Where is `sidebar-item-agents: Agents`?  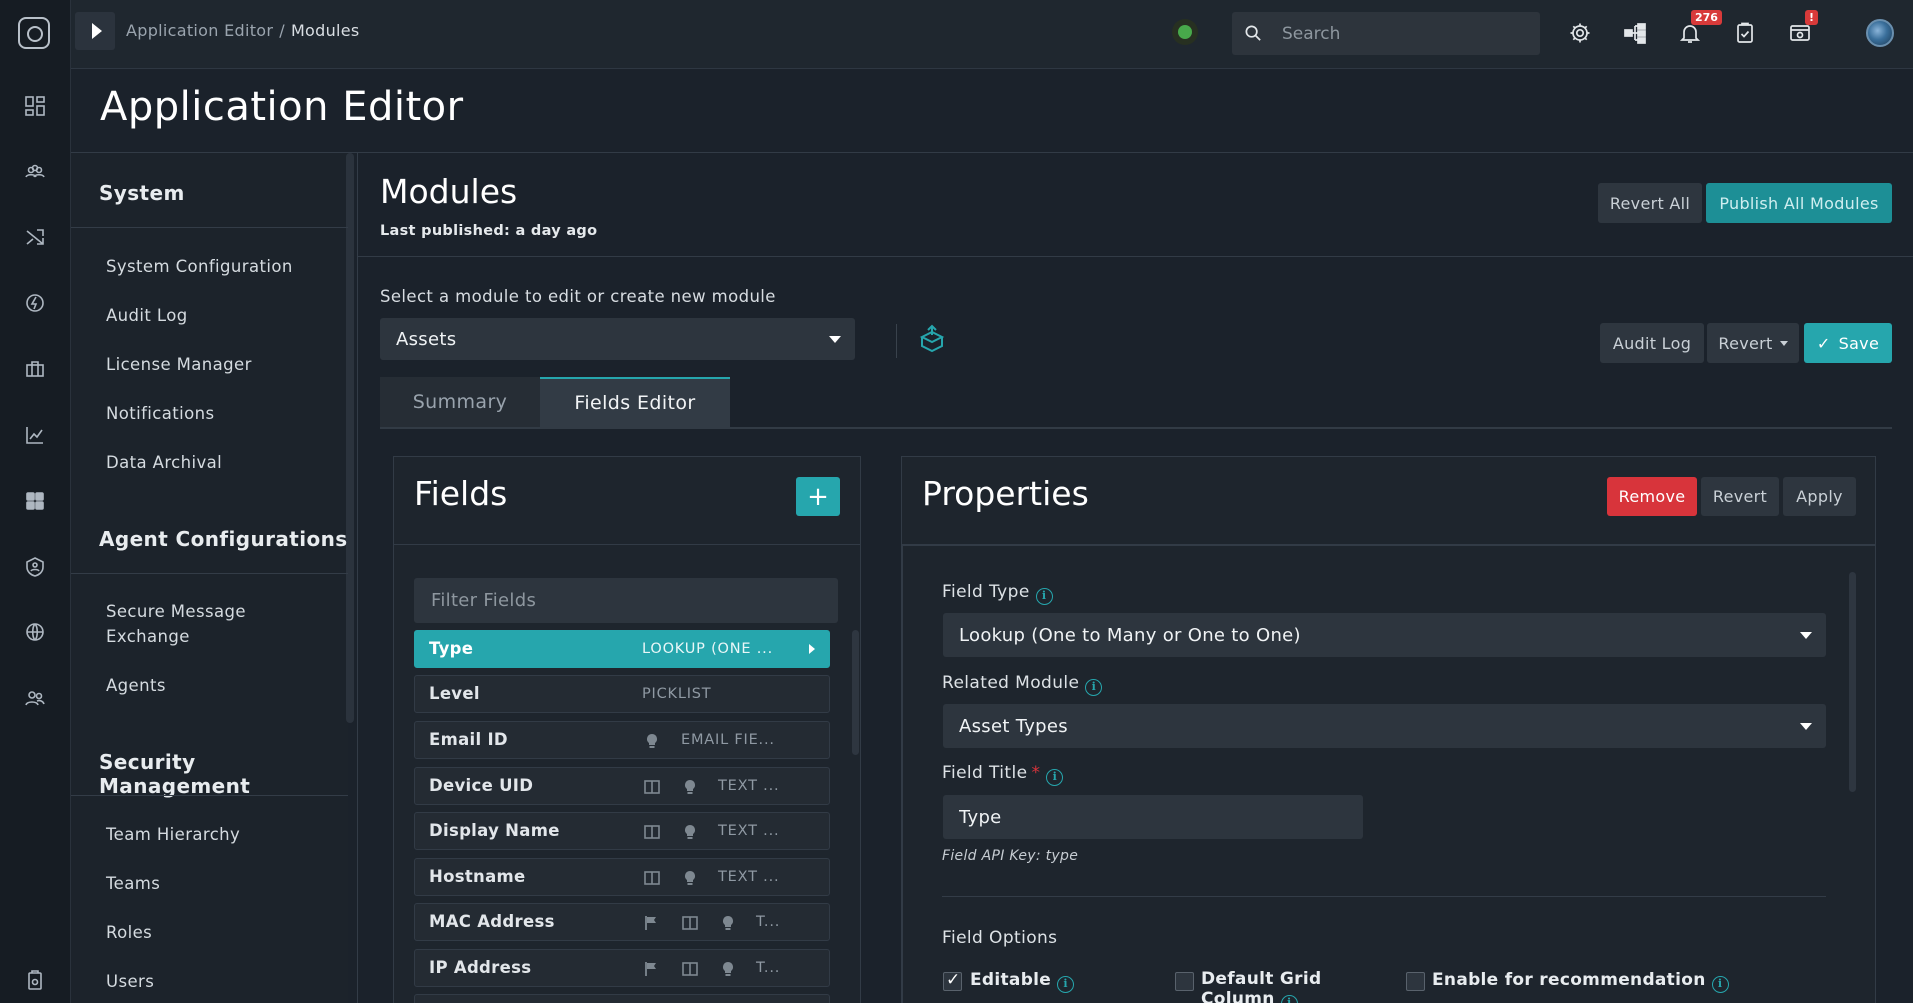
sidebar-item-agents: Agents is located at coordinates (216, 685).